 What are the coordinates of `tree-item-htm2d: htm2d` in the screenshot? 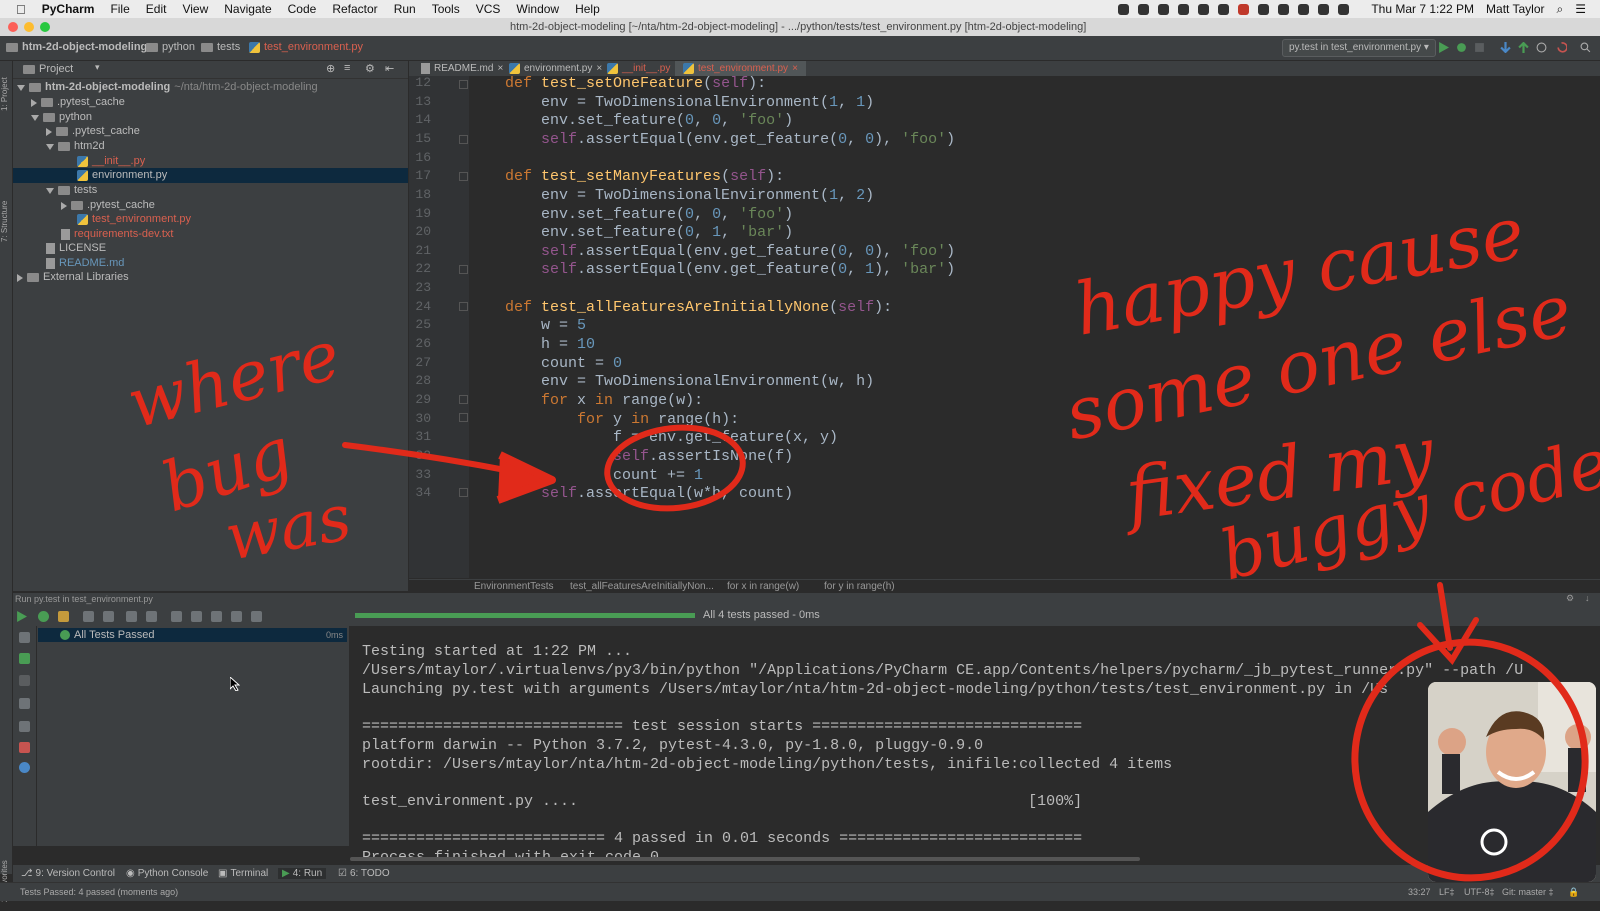 It's located at (75, 146).